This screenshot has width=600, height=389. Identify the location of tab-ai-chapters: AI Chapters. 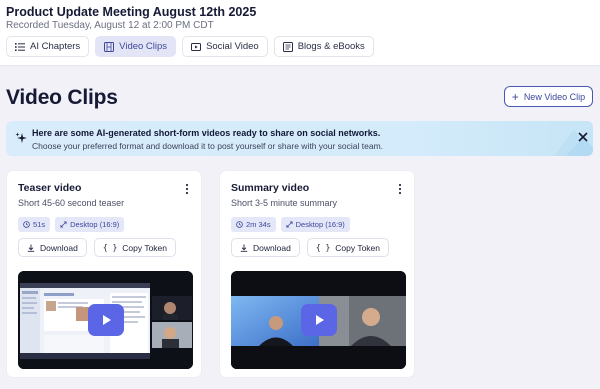
(48, 46).